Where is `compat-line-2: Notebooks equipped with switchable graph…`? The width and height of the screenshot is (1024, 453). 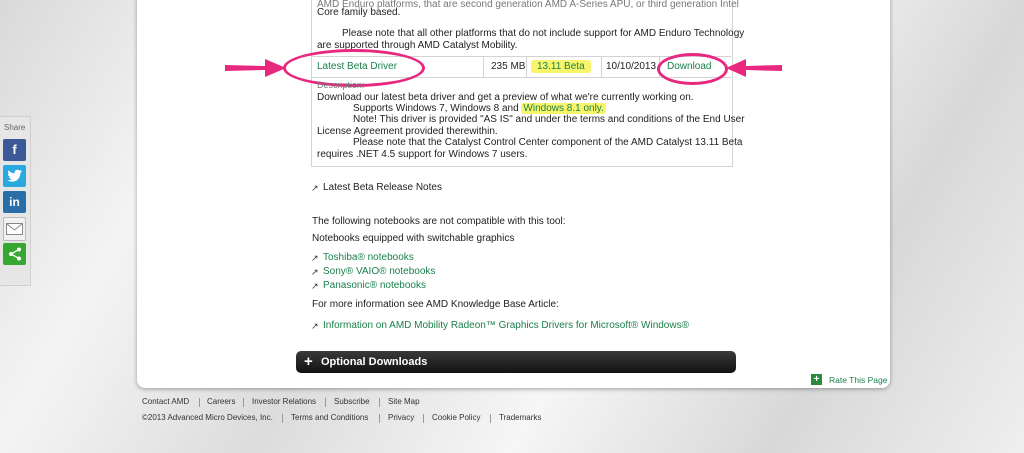 compat-line-2: Notebooks equipped with switchable graph… is located at coordinates (413, 238).